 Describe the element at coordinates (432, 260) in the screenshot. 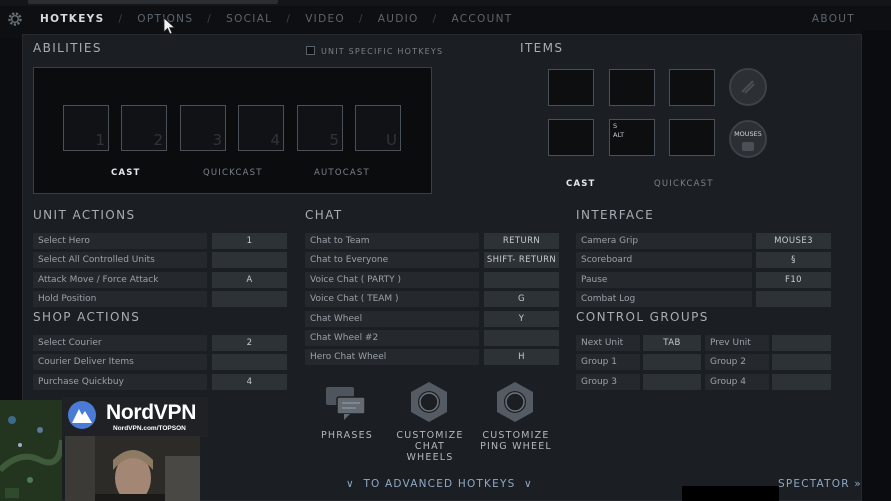

I see `hotkey-row: Chat to Everyone SHIFT- RETURN` at that location.